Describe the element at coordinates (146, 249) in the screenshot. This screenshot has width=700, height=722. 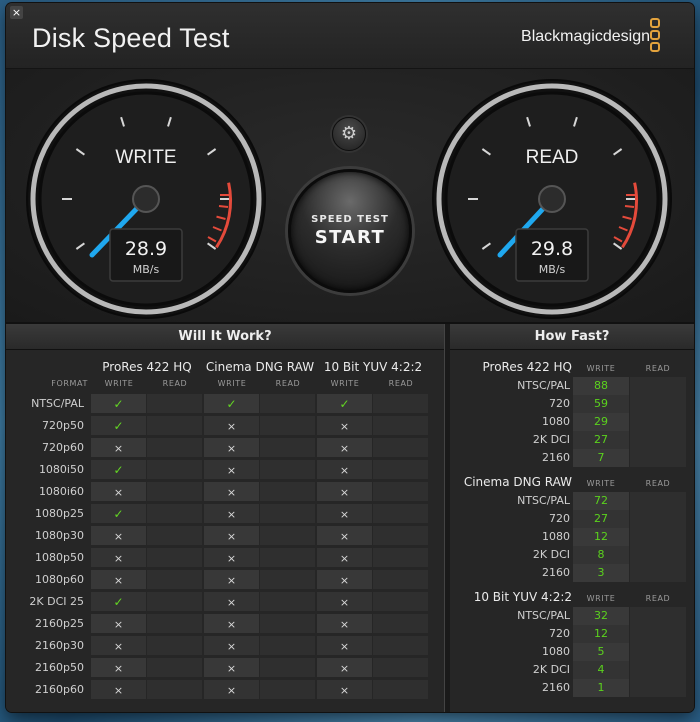
I see `write-speed-value: 28.9` at that location.